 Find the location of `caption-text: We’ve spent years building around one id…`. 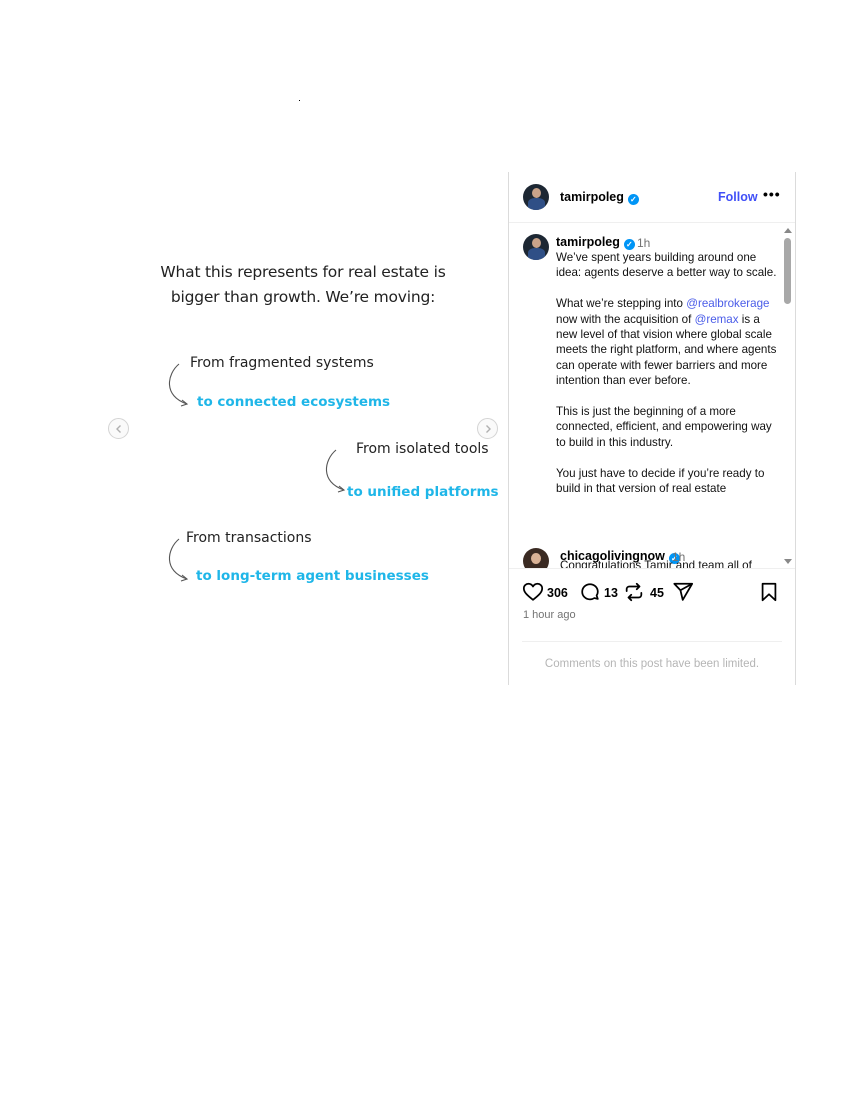

caption-text: We’ve spent years building around one id… is located at coordinates (667, 381).